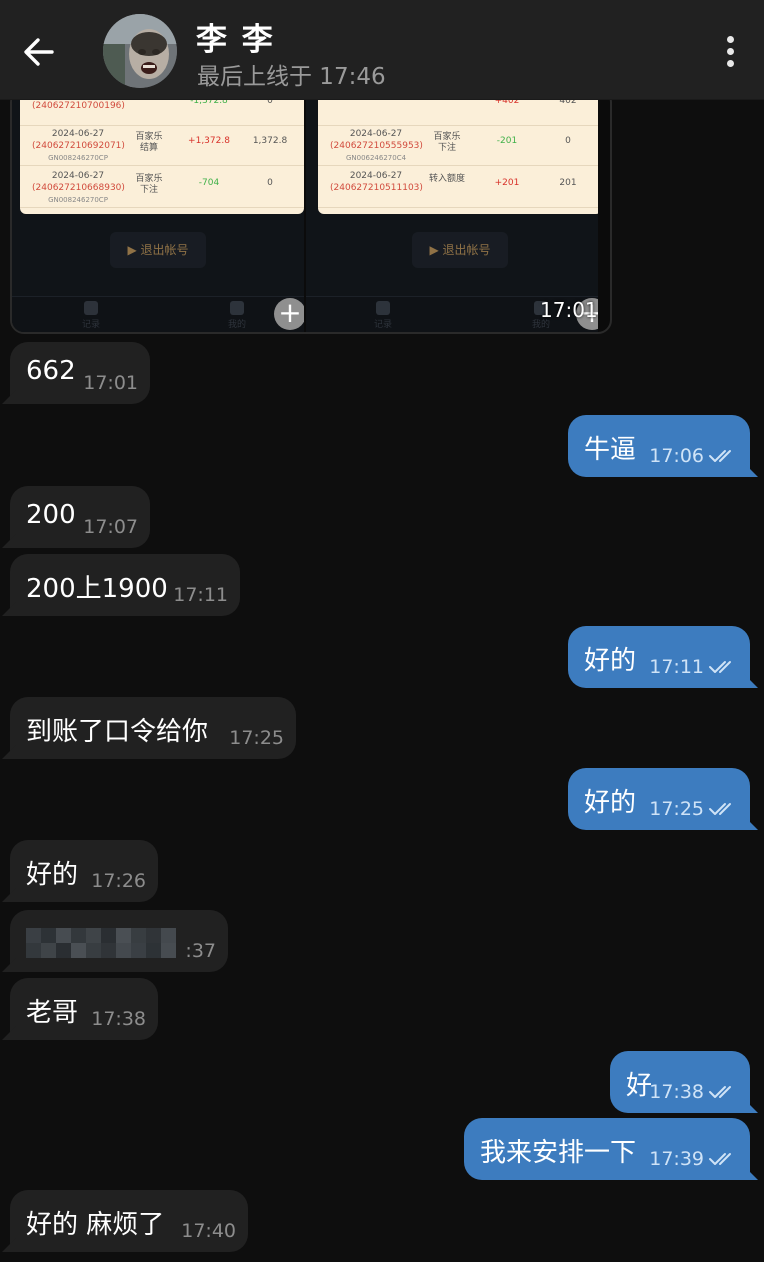 This screenshot has width=764, height=1262. Describe the element at coordinates (507, 183) in the screenshot. I see `transaction-amount: +201` at that location.